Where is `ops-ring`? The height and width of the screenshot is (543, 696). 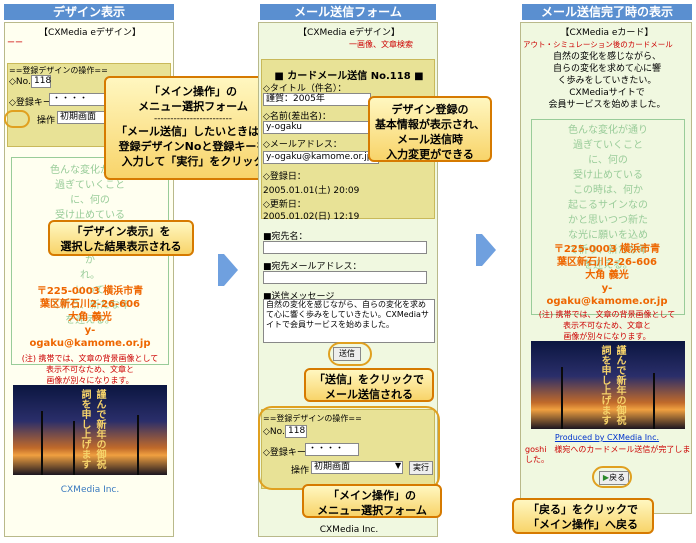 ops-ring is located at coordinates (349, 448).